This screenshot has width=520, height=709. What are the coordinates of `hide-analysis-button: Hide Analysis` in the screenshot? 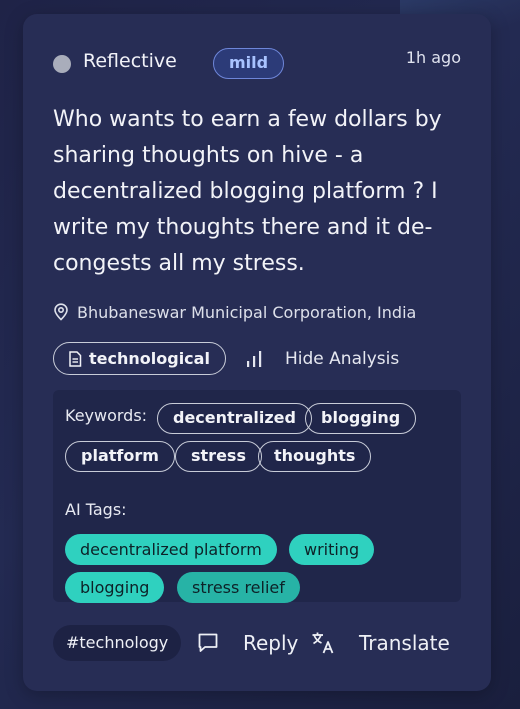 It's located at (322, 358).